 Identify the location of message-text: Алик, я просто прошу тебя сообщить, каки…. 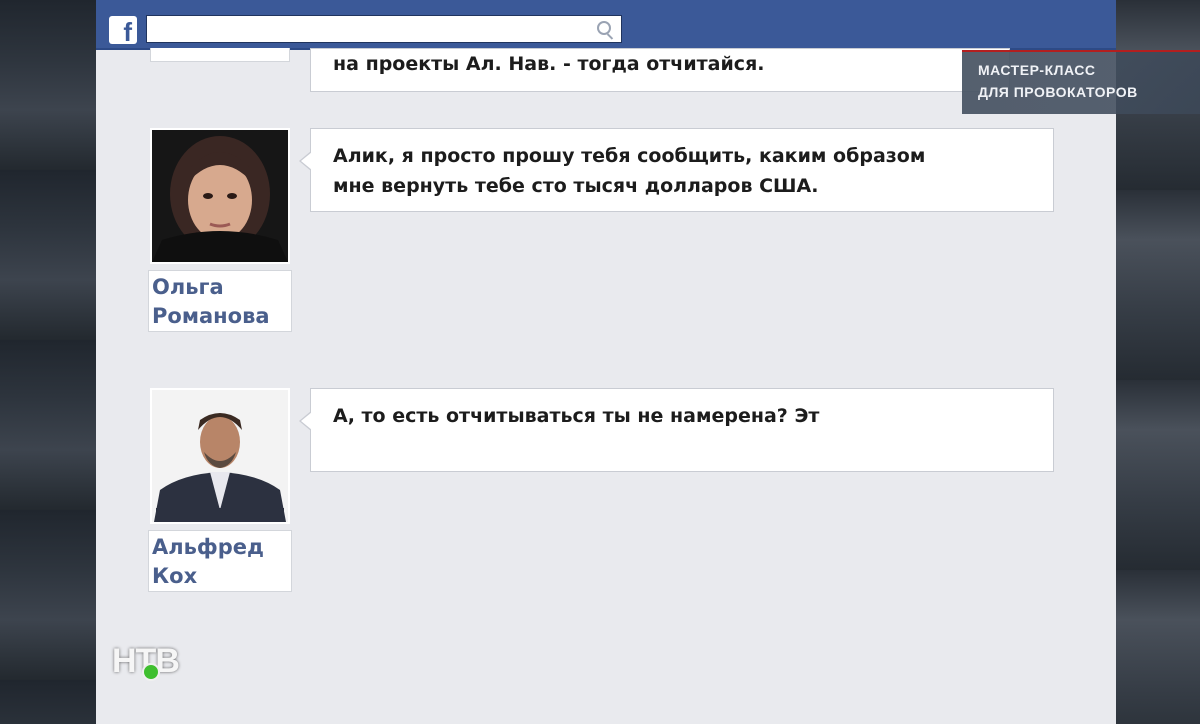
(629, 171).